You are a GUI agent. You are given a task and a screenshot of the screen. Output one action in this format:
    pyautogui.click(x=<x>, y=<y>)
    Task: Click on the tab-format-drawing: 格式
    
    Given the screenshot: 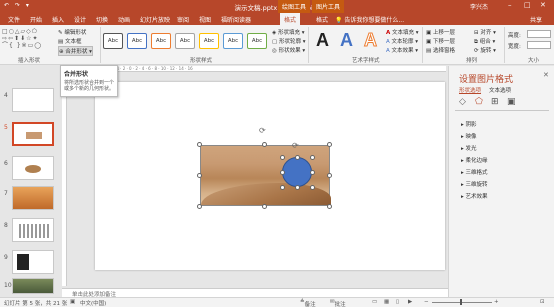 What is the action you would take?
    pyautogui.click(x=290, y=19)
    